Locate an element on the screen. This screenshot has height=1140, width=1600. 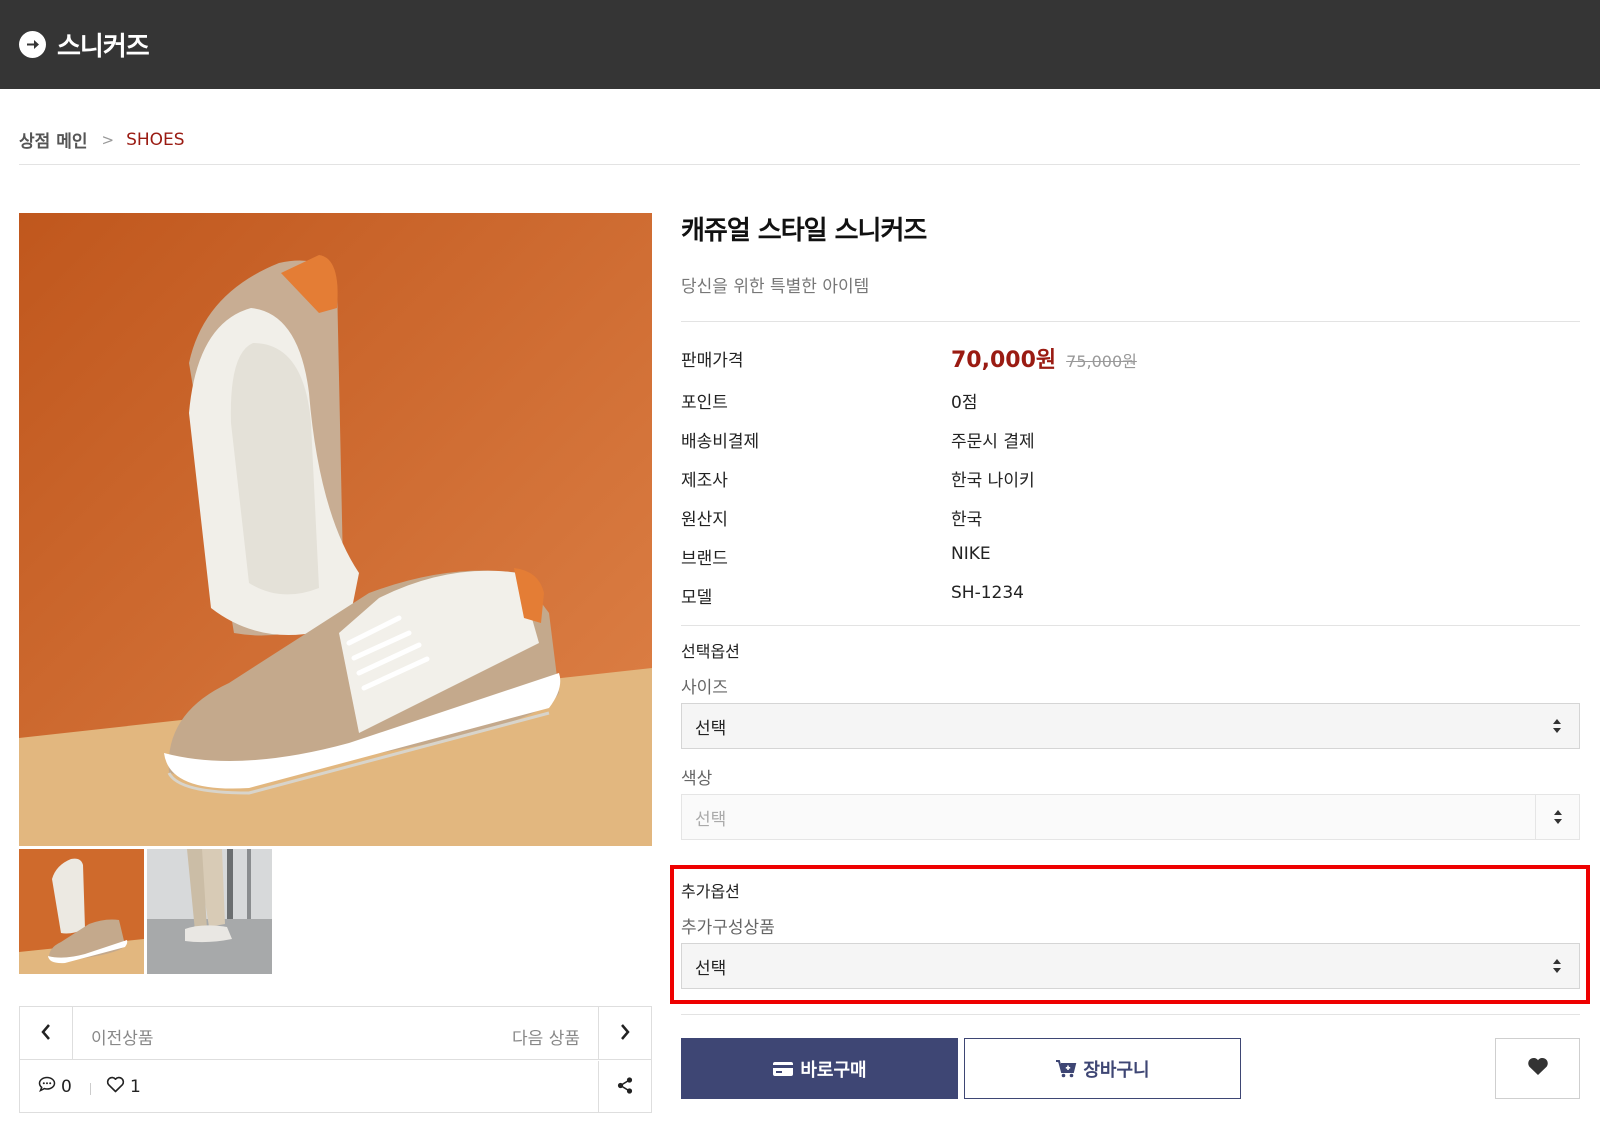
sale-price: 70,000원 is located at coordinates (1004, 360).